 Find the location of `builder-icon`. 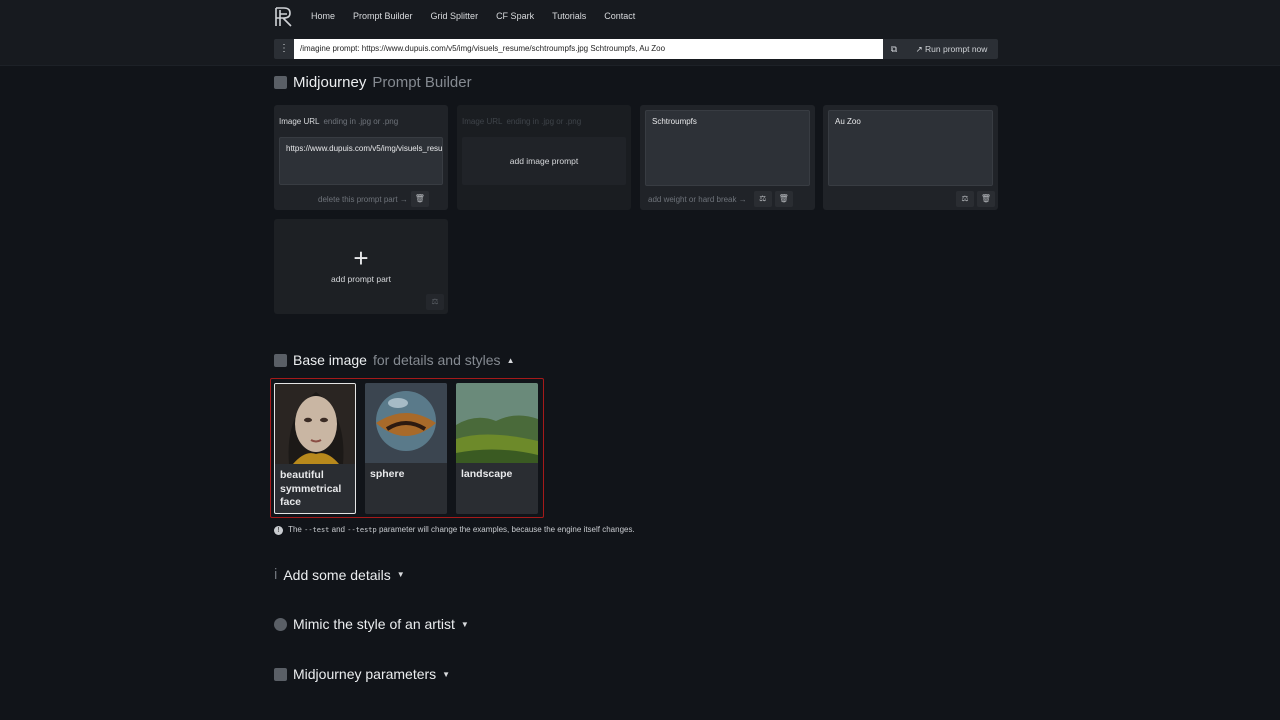

builder-icon is located at coordinates (280, 82).